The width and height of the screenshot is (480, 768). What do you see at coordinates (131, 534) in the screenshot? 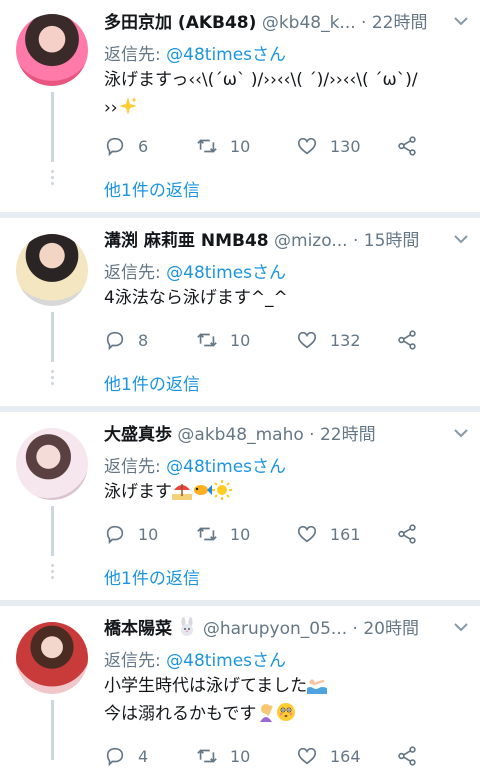
I see `reply-button: 10` at bounding box center [131, 534].